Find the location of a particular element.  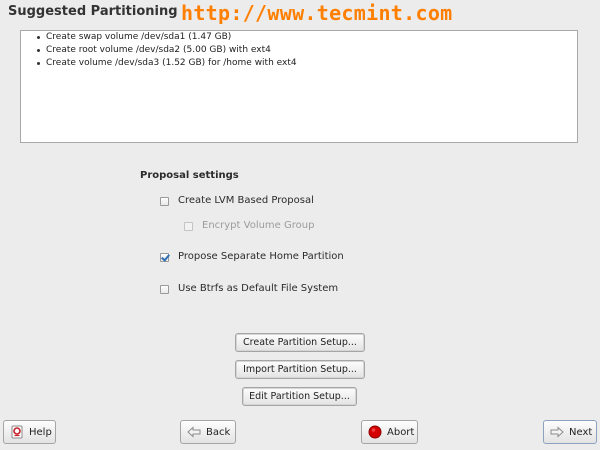

summary-item: Create swap volume /dev/sda1 (1.47 GB) is located at coordinates (307, 37).